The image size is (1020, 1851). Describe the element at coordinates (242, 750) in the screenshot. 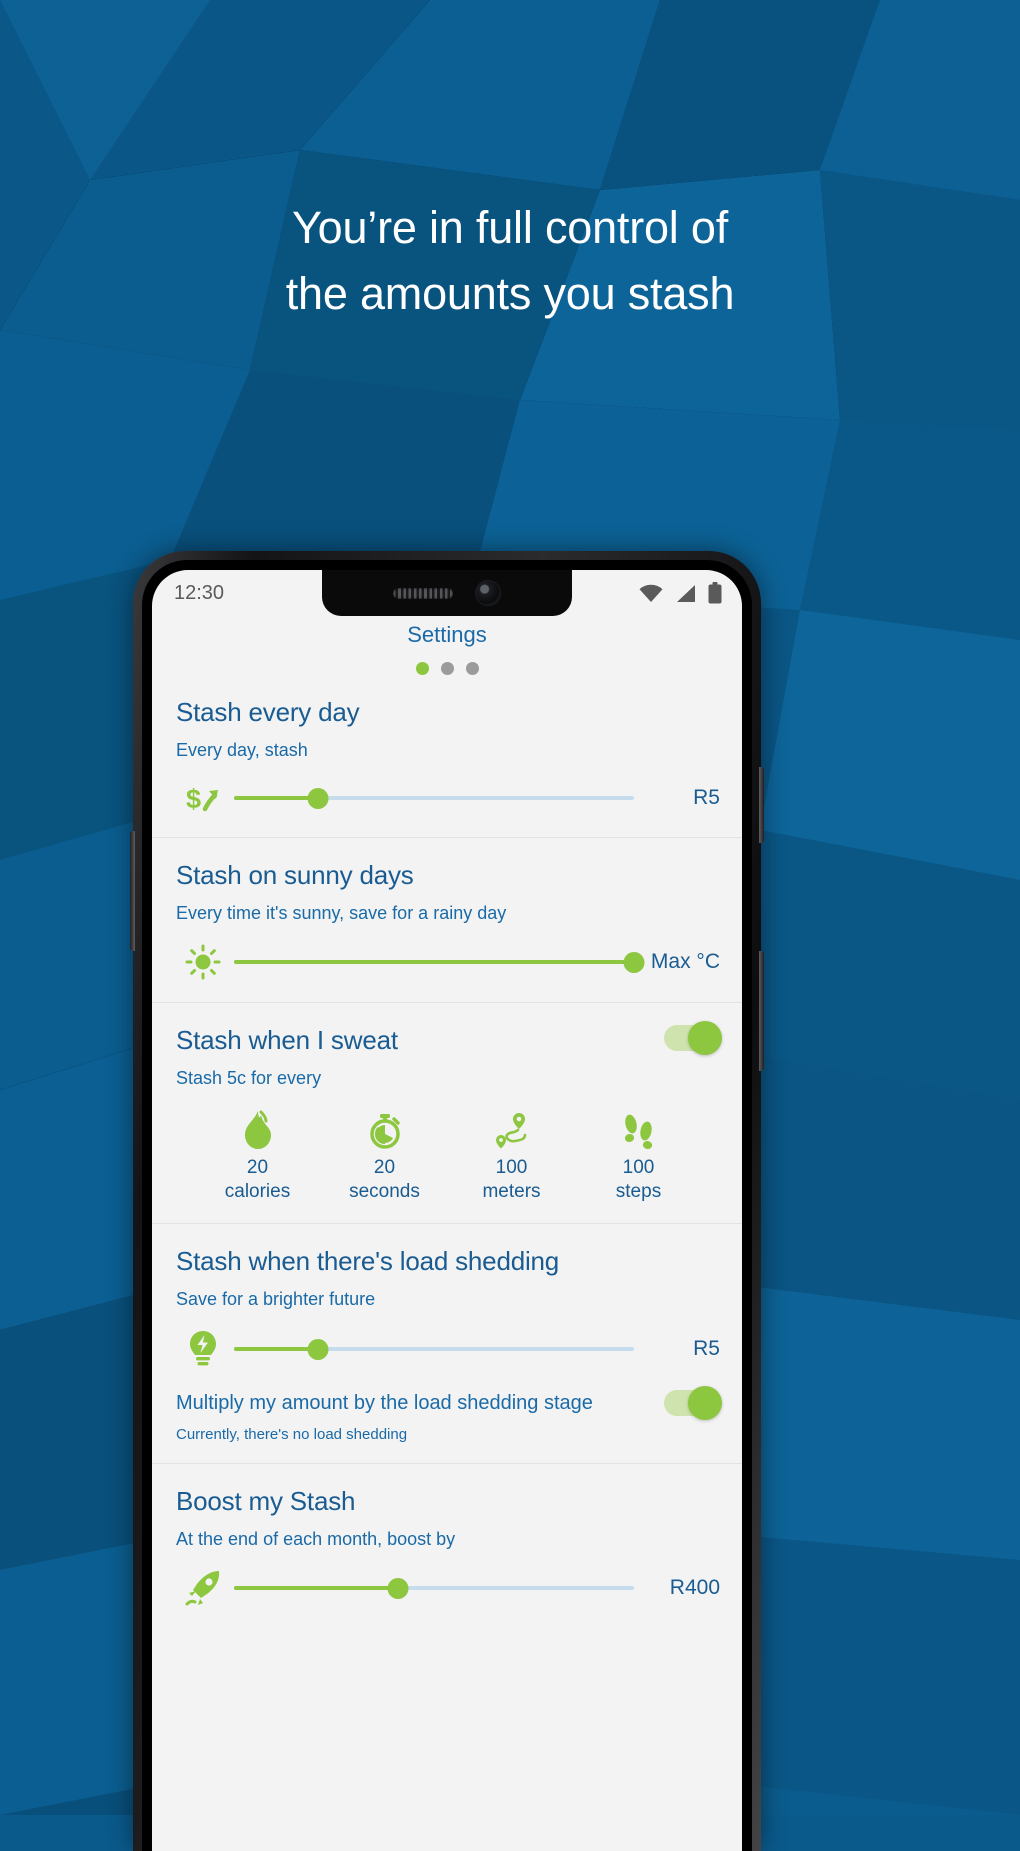

I see `section-subtitle: Every day, stash` at that location.